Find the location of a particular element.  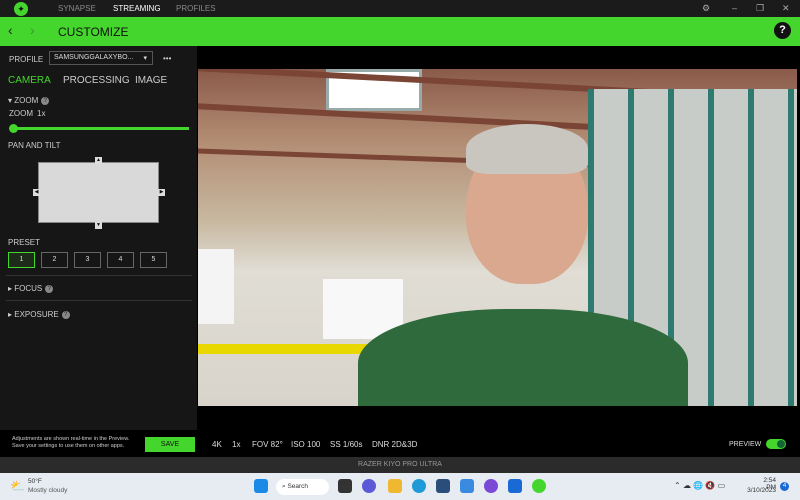

zoom-stat: 1x is located at coordinates (236, 444).